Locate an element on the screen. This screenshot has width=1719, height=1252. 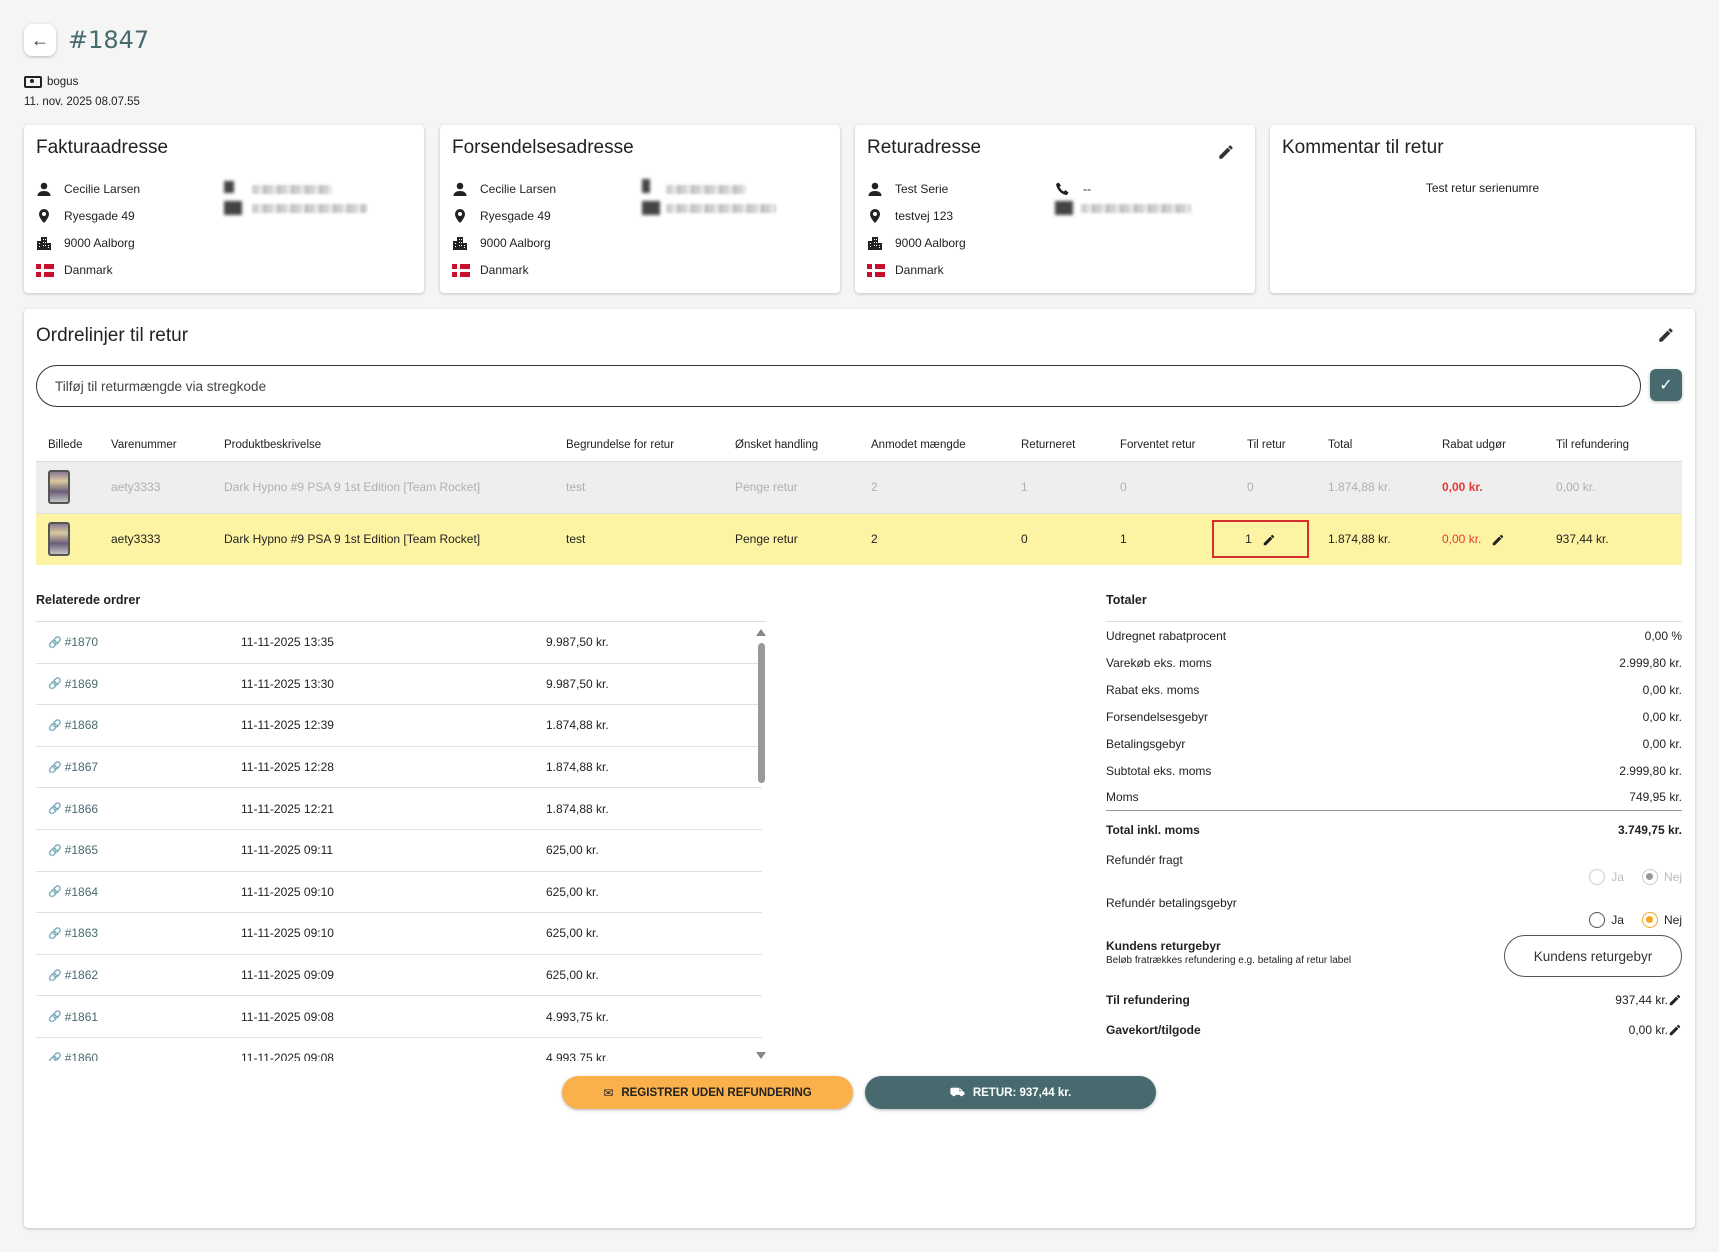
related-order-link: #1866 is located at coordinates (81, 809).